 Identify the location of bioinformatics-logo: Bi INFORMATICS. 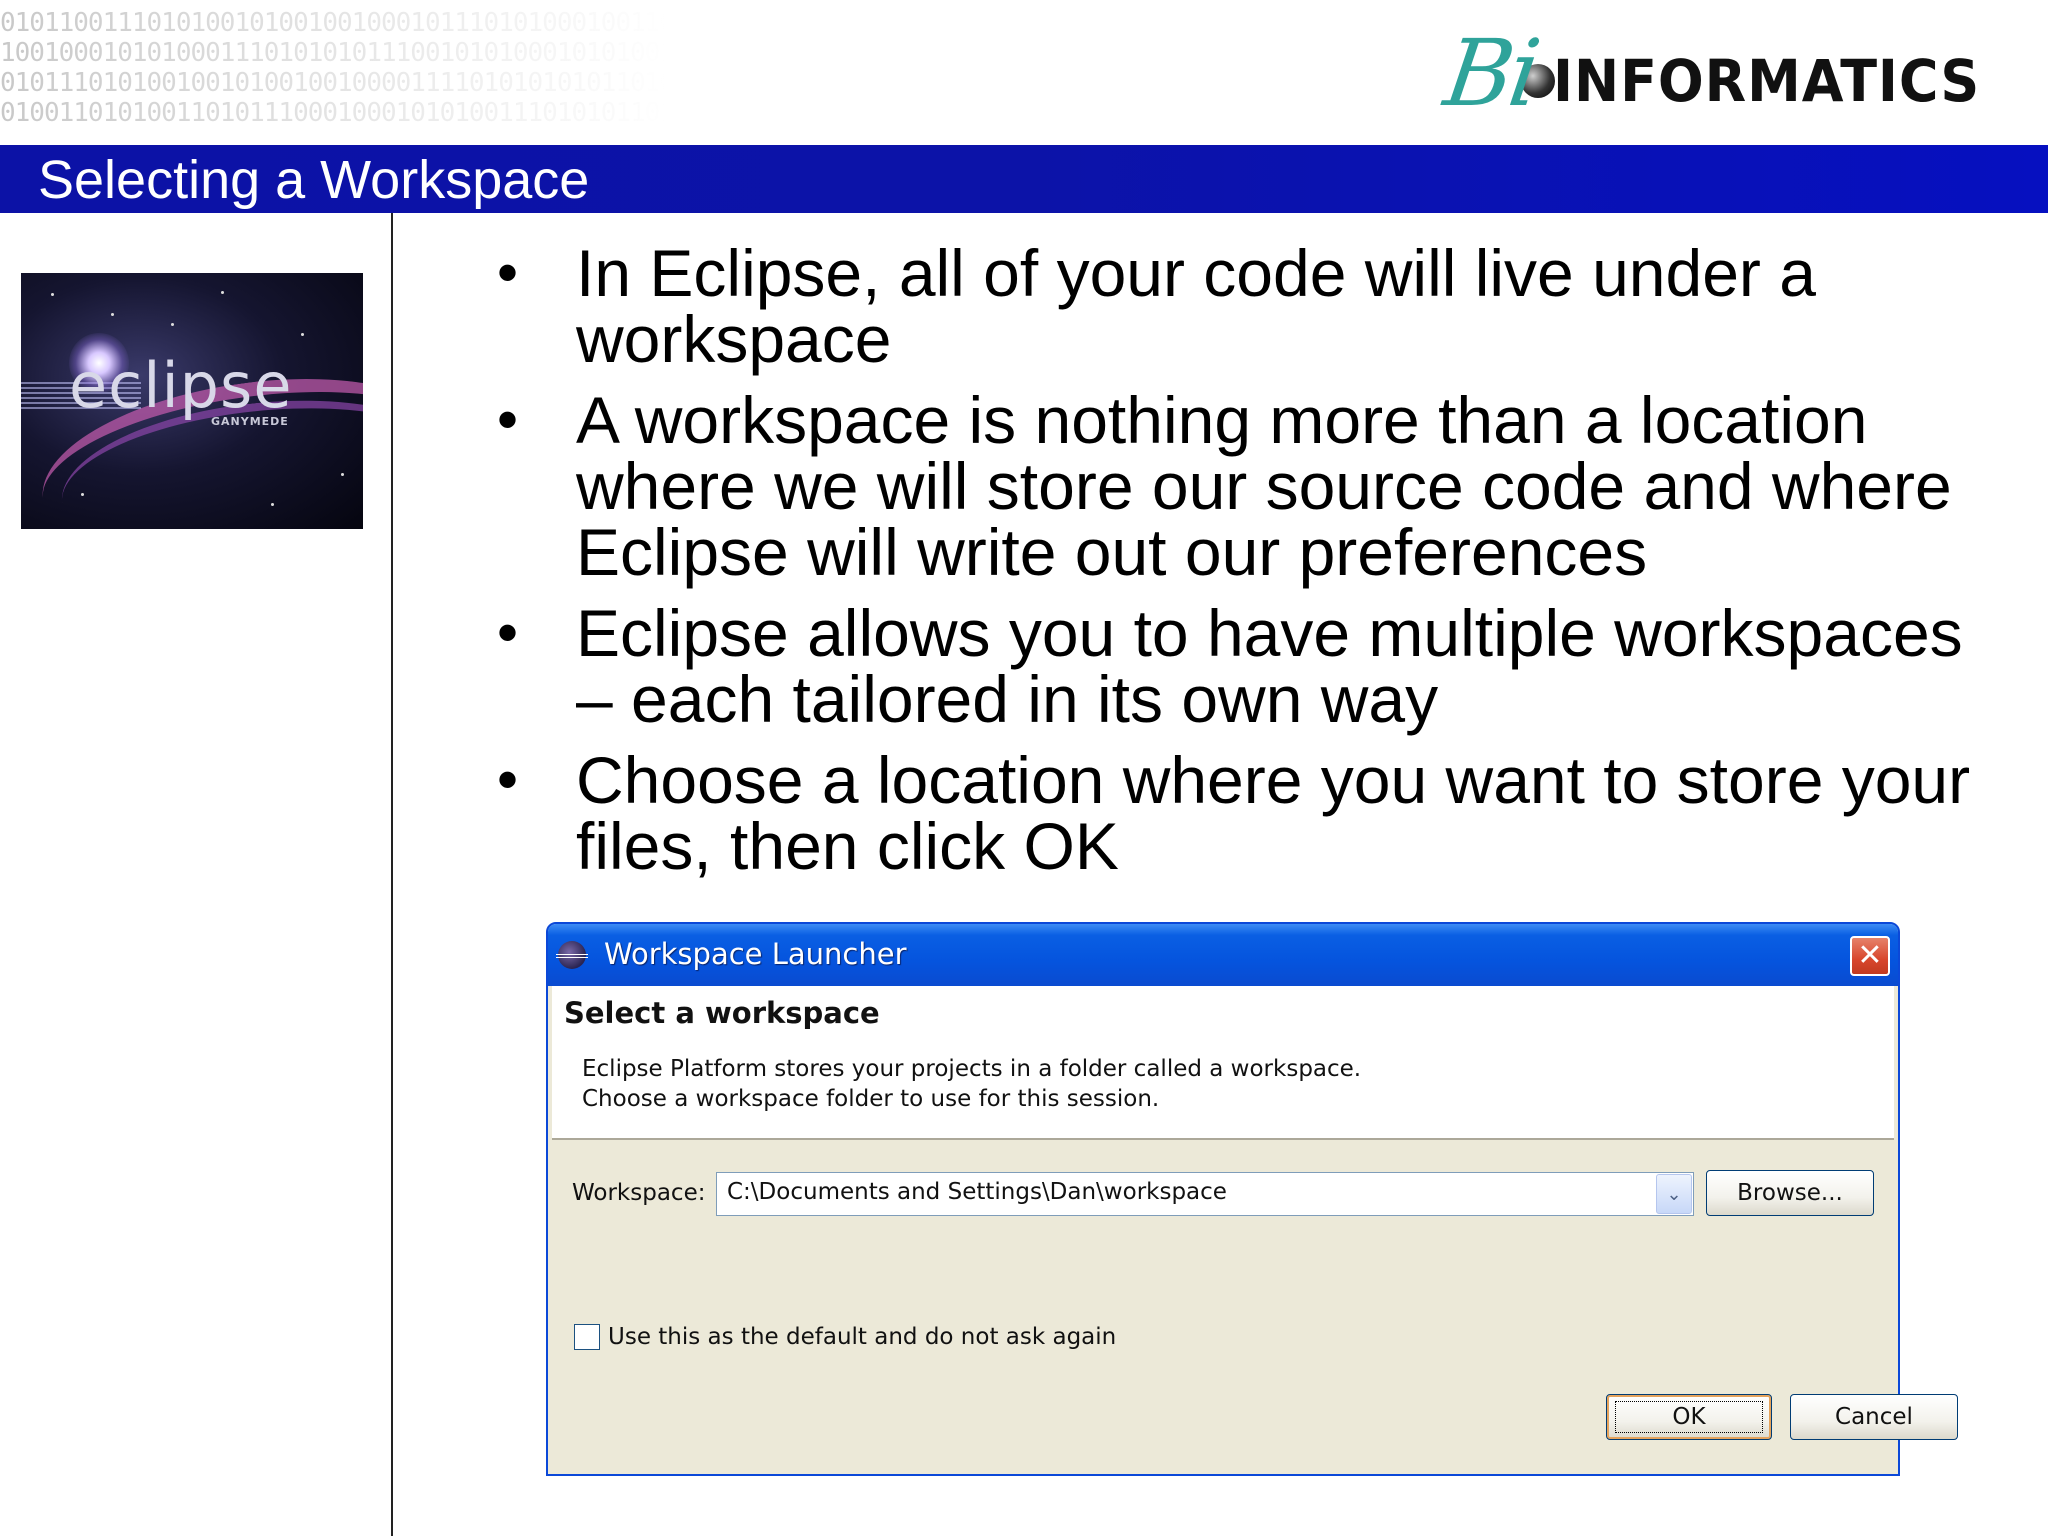
(1725, 73).